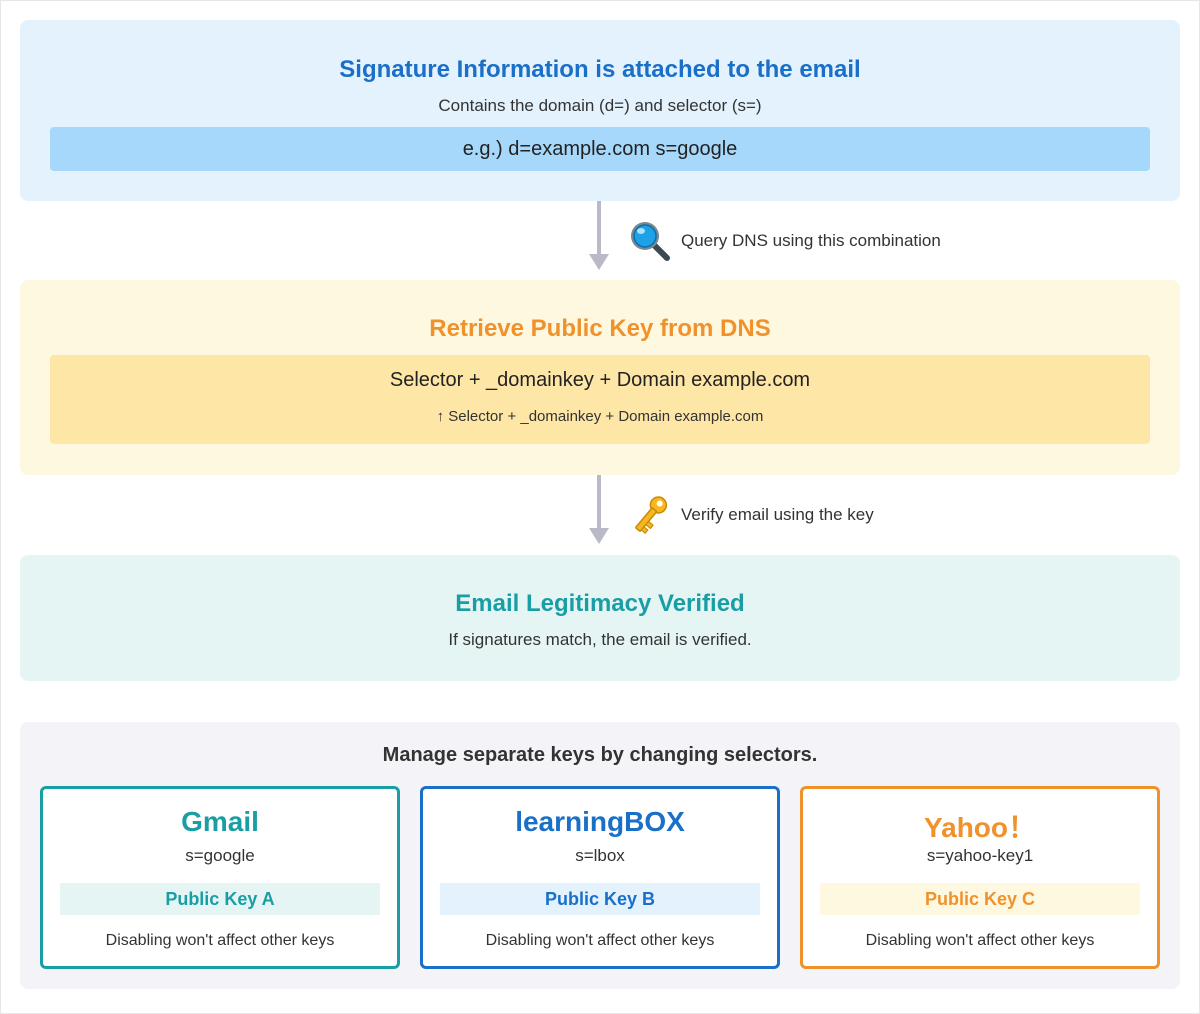 Image resolution: width=1200 pixels, height=1014 pixels. I want to click on query-dns-step: Query DNS using this combination, so click(784, 241).